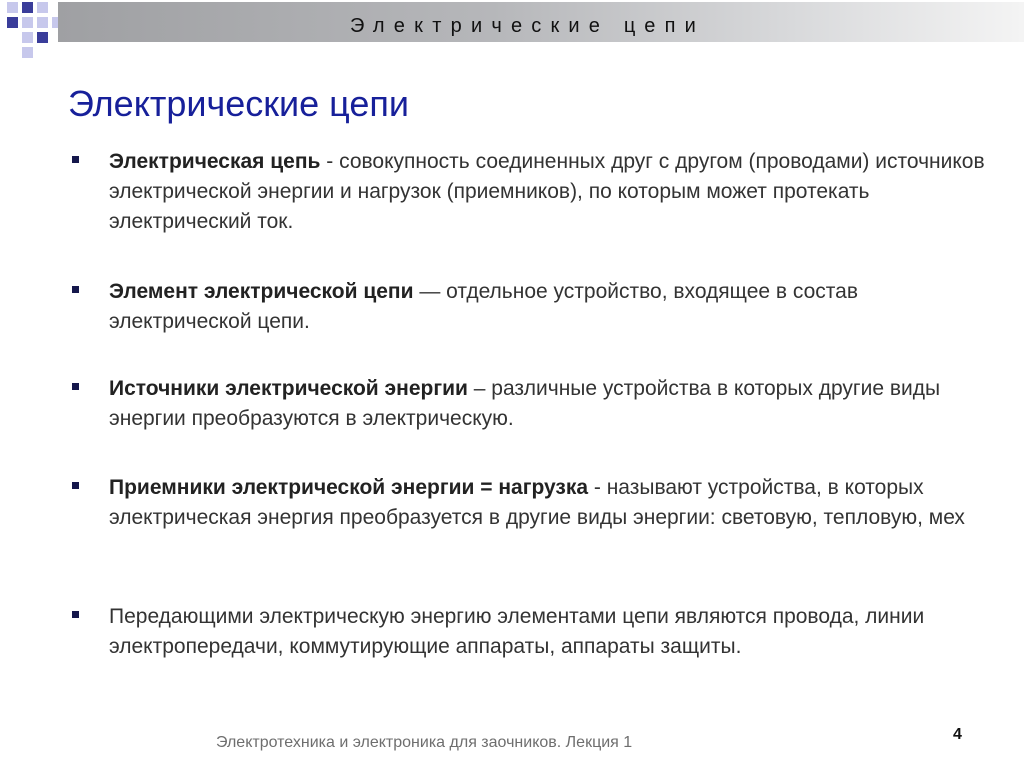 This screenshot has width=1024, height=767. Describe the element at coordinates (957, 734) in the screenshot. I see `page-number: 4` at that location.